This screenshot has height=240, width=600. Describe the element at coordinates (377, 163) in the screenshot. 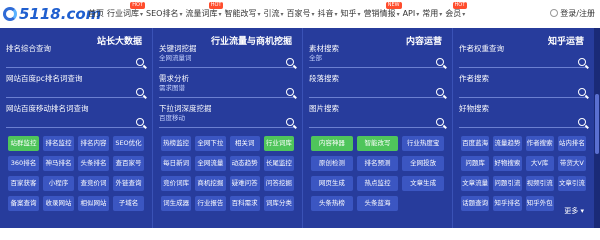

I see `tool-button: 排名预测` at that location.